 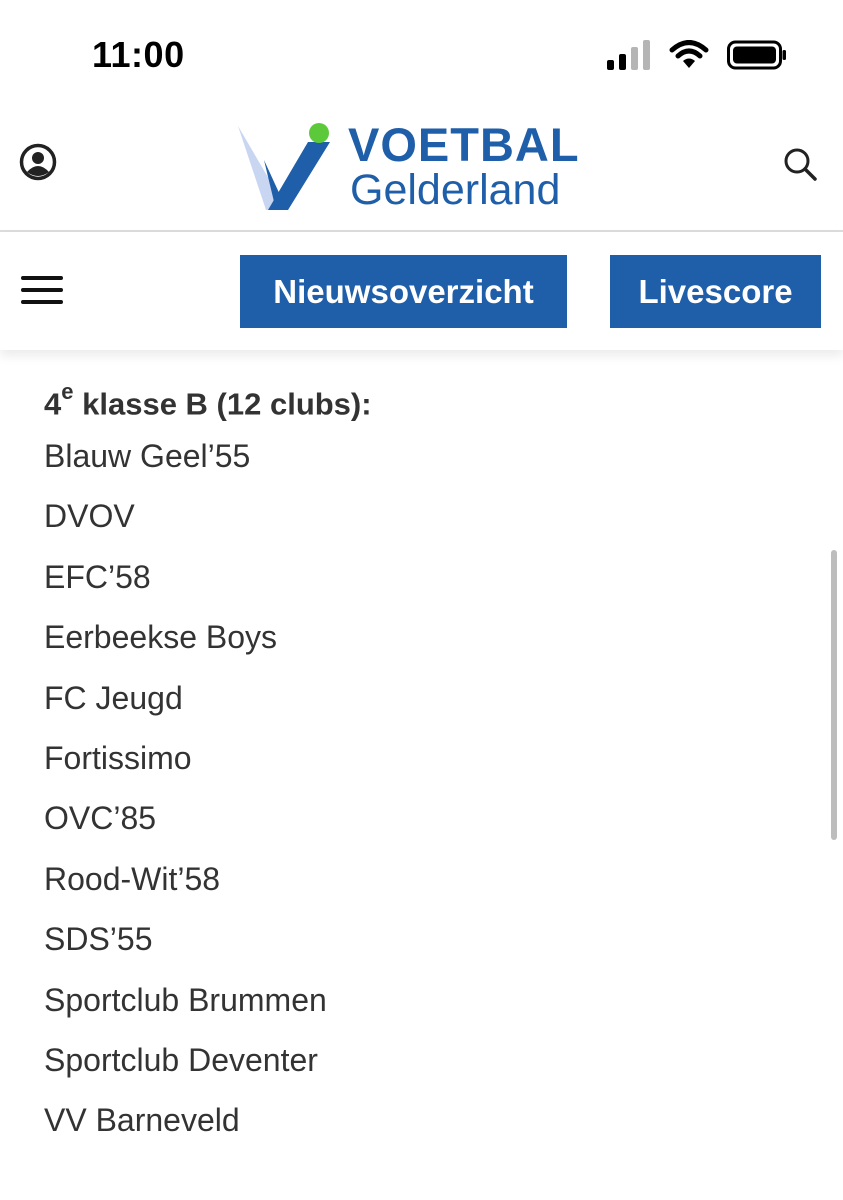 What do you see at coordinates (53, 404) in the screenshot?
I see `section-title-number: 4` at bounding box center [53, 404].